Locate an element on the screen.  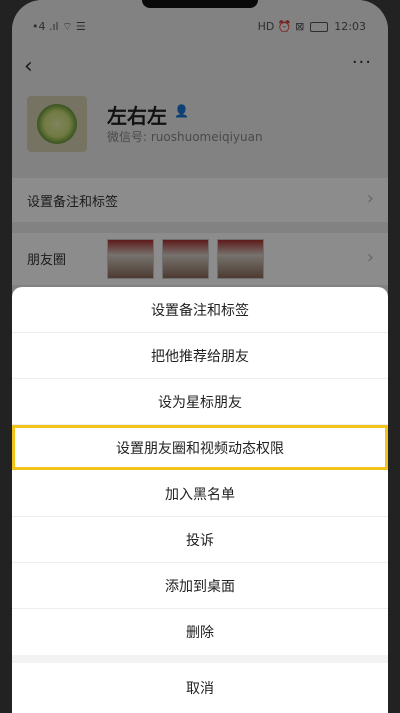
sheet-item-report: 投诉 is located at coordinates (200, 540).